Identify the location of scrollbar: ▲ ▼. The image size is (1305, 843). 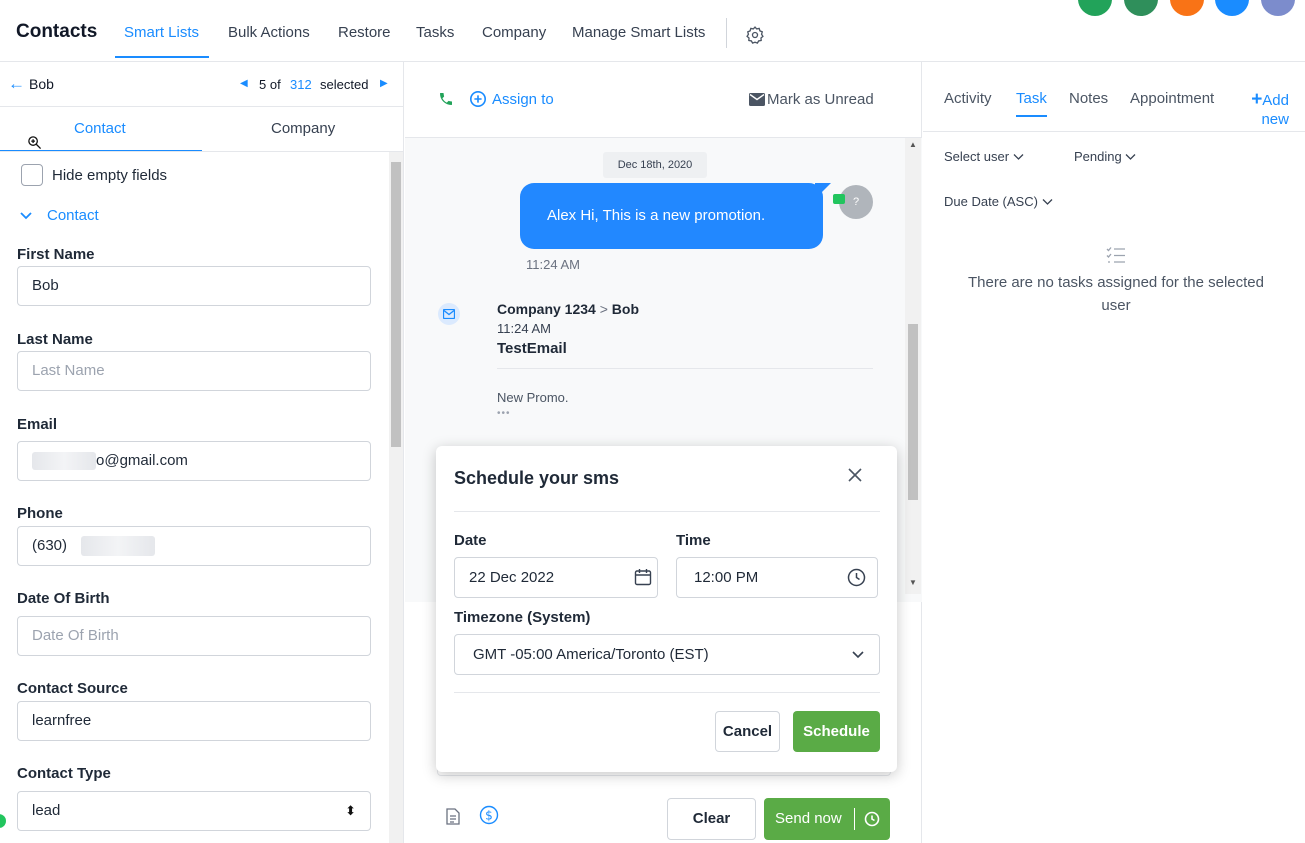
(913, 366).